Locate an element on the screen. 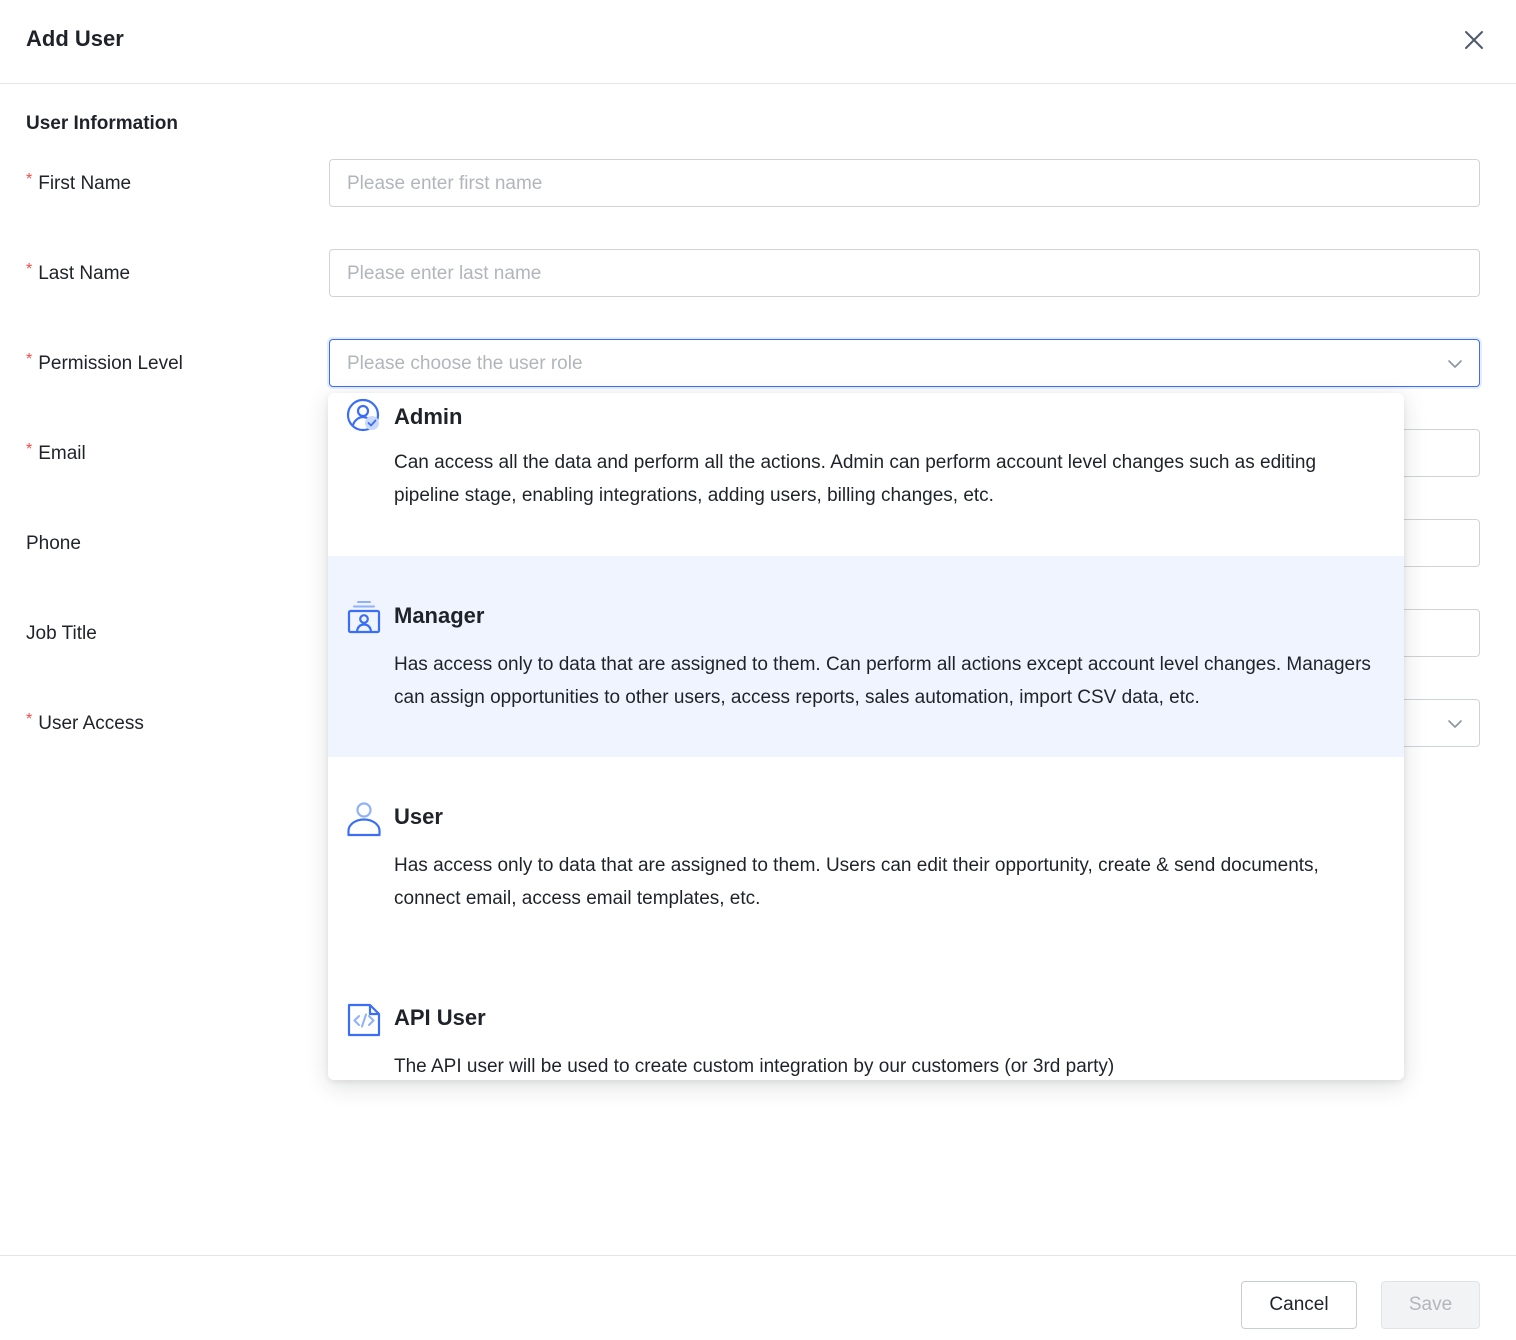 The height and width of the screenshot is (1340, 1516). first-name-input: Please enter first name is located at coordinates (904, 183).